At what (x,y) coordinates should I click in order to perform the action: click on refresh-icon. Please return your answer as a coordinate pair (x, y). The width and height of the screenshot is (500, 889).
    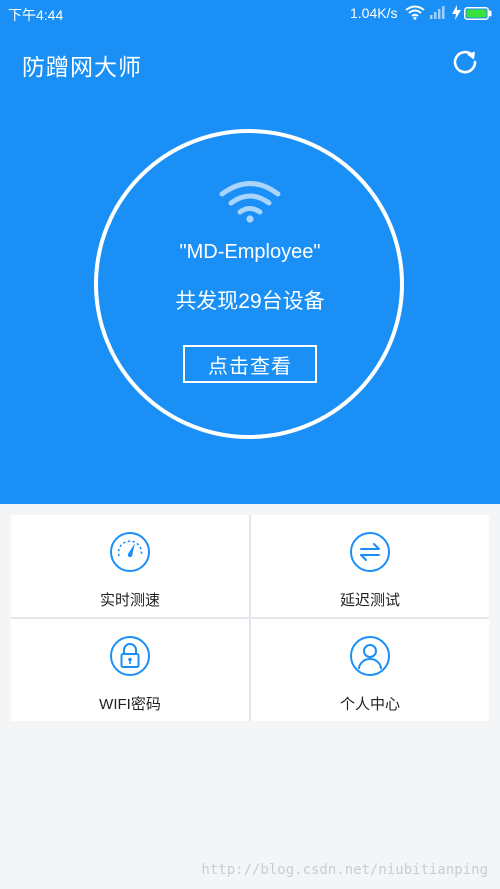
    Looking at the image, I should click on (465, 62).